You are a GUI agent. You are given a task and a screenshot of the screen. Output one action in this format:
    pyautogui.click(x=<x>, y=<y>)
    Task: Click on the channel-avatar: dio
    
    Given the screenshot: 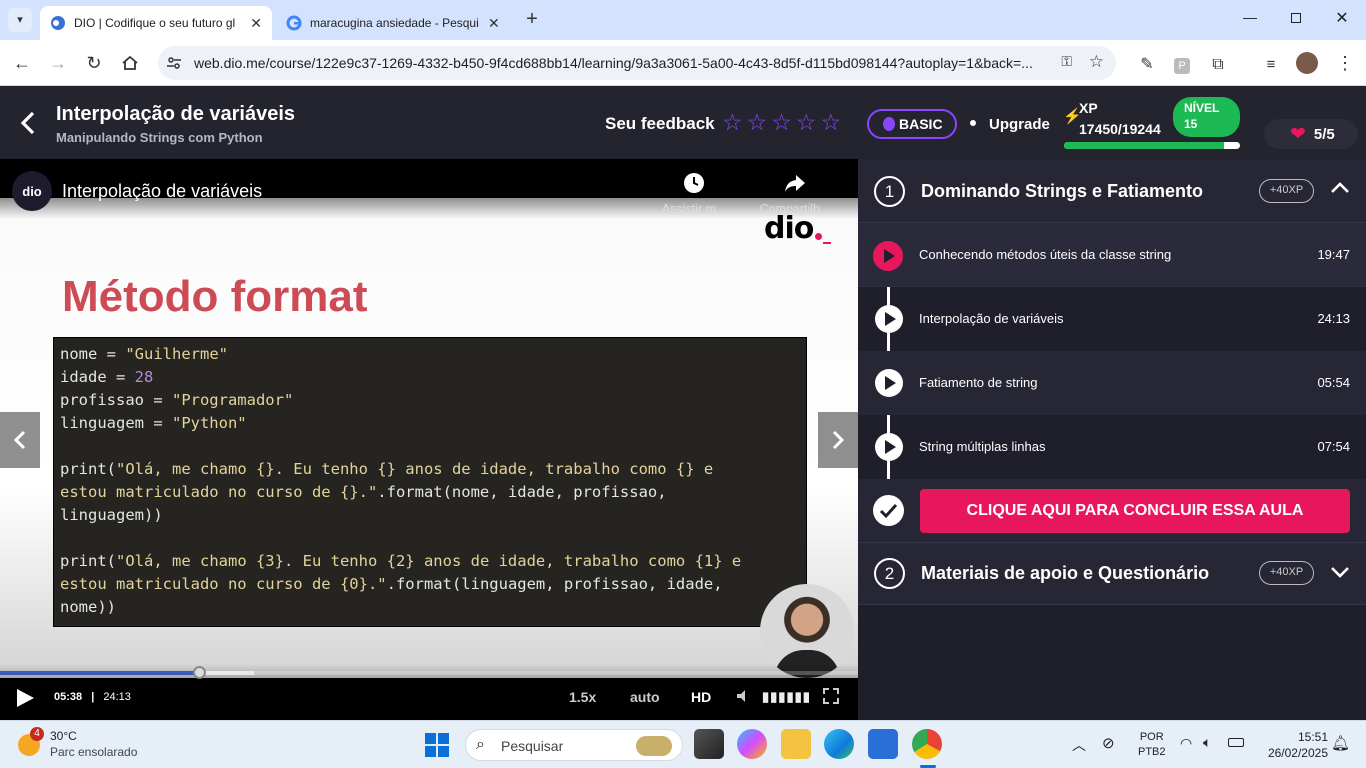 What is the action you would take?
    pyautogui.click(x=32, y=191)
    